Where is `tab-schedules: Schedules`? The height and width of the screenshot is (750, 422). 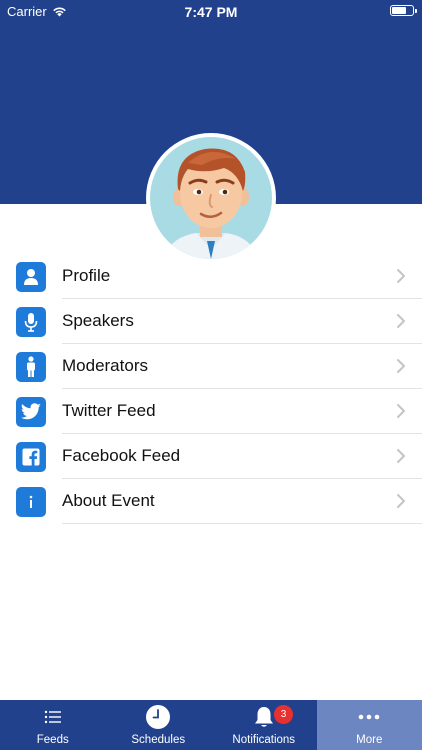
tab-schedules: Schedules is located at coordinates (159, 725).